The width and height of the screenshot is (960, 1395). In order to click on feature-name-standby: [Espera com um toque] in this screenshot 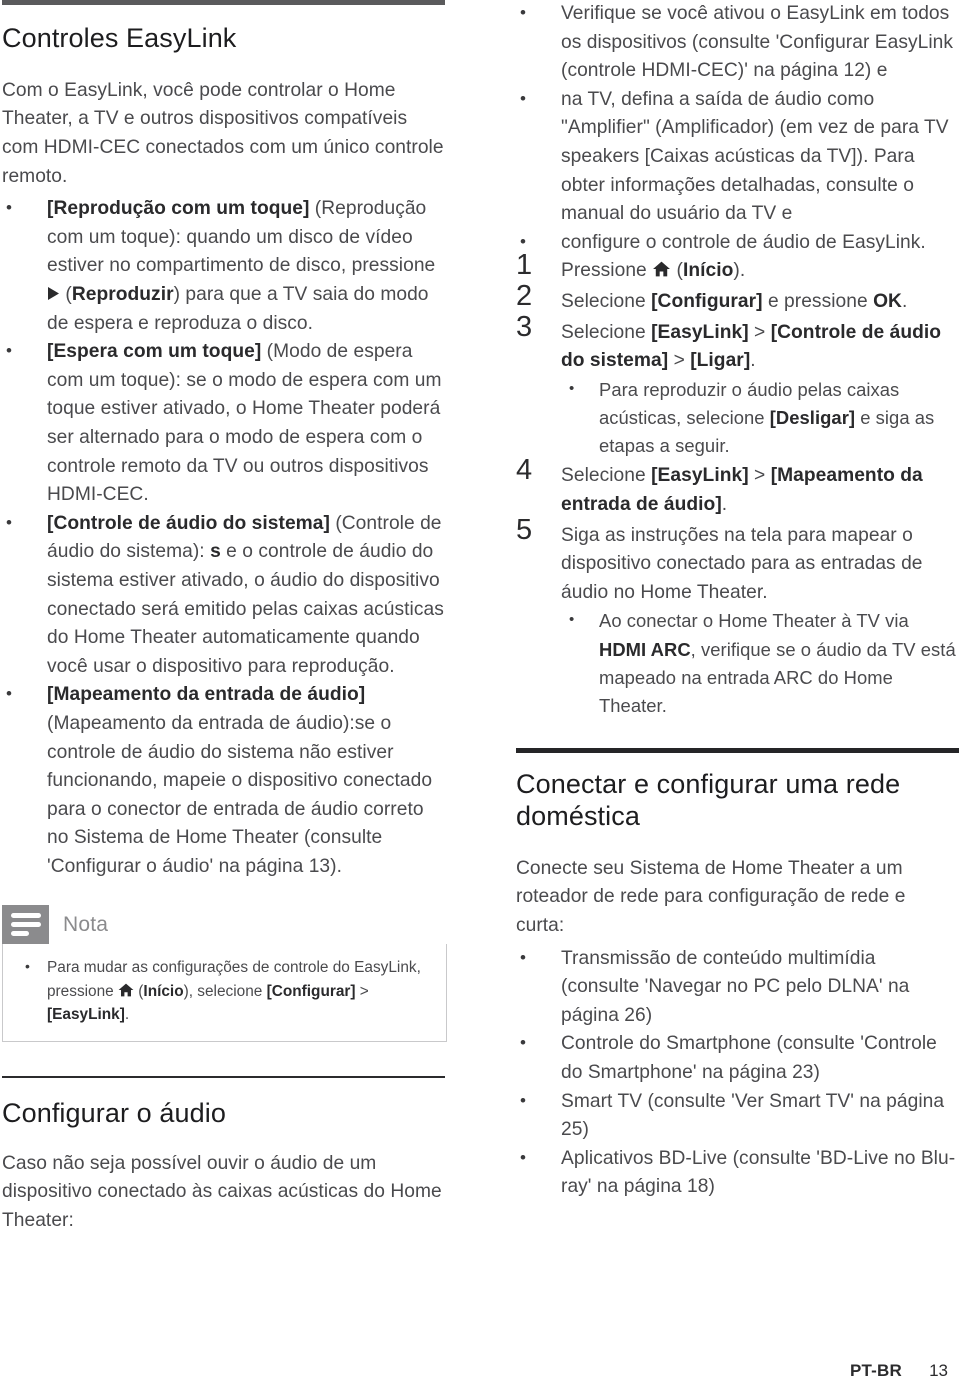, I will do `click(154, 352)`.